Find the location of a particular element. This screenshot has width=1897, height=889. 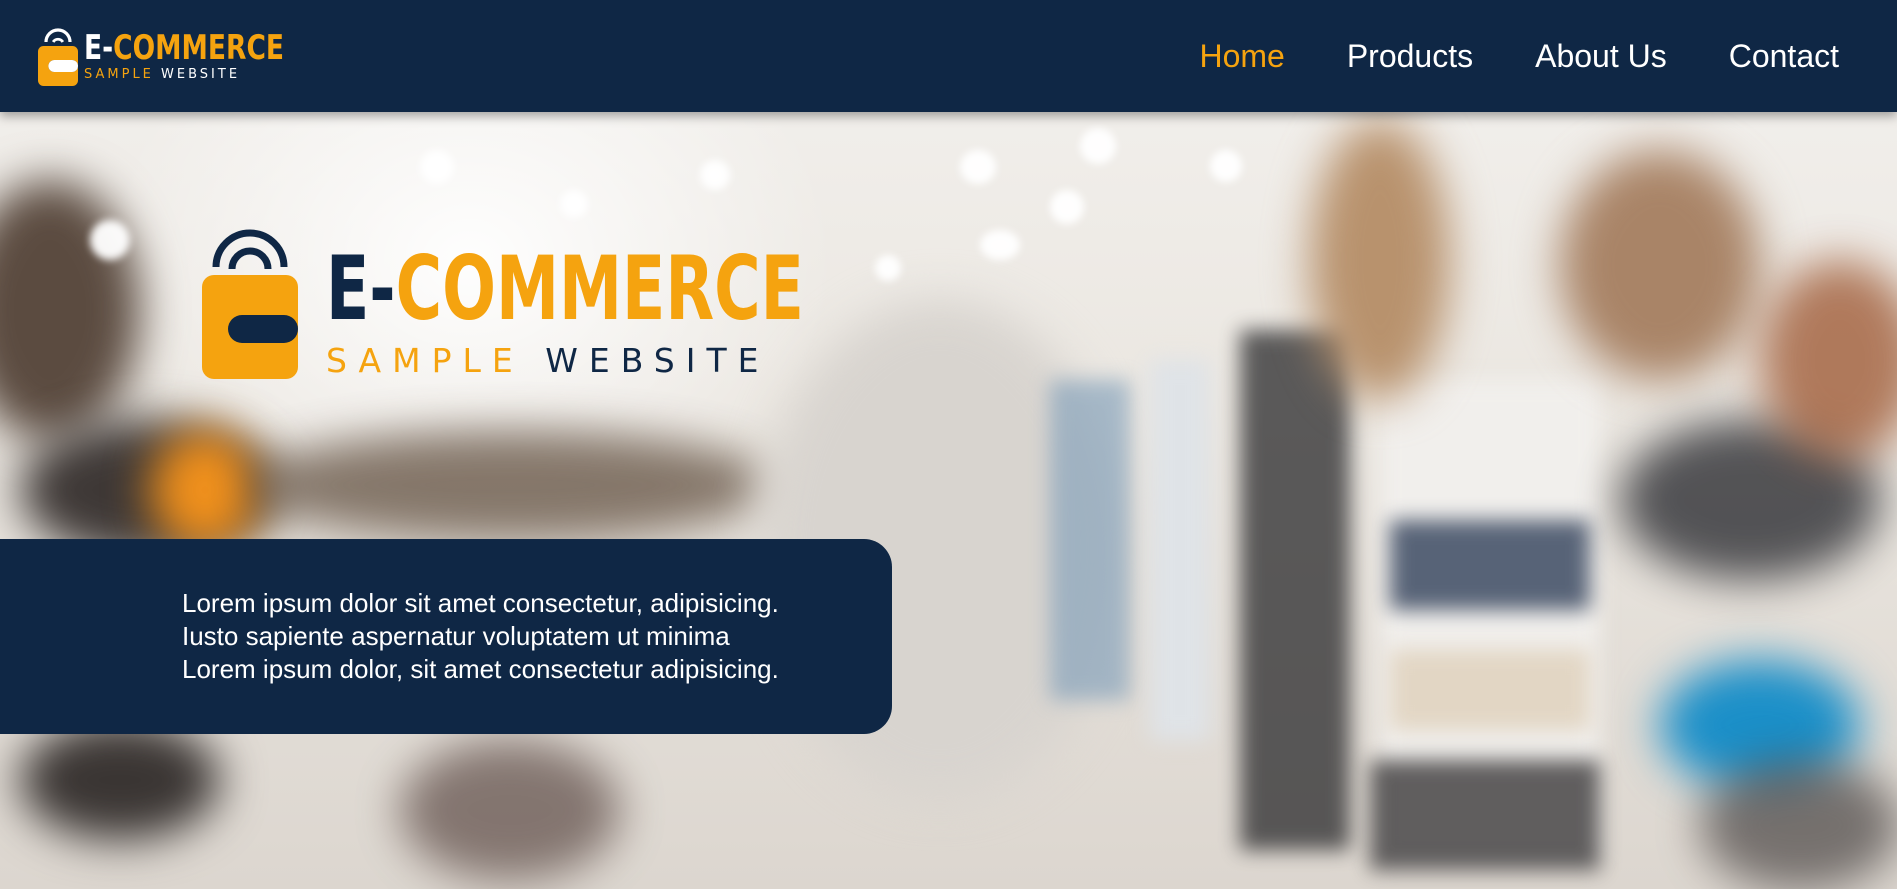

header-logo: E-COMMERCE SAMPLE WEBSITE is located at coordinates (161, 56).